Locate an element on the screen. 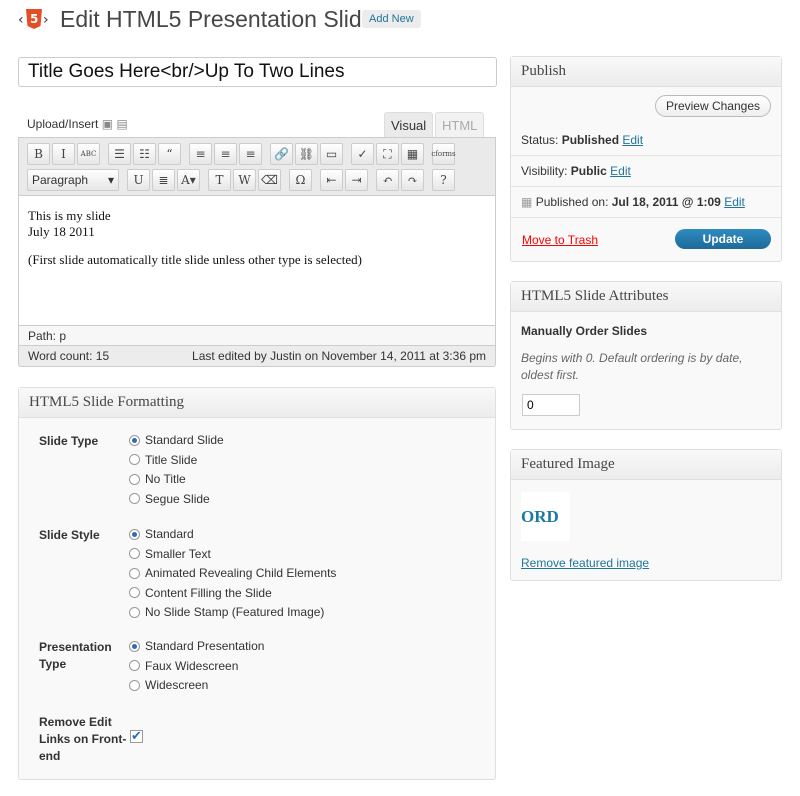 This screenshot has height=796, width=800. help-icon: ? is located at coordinates (443, 180).